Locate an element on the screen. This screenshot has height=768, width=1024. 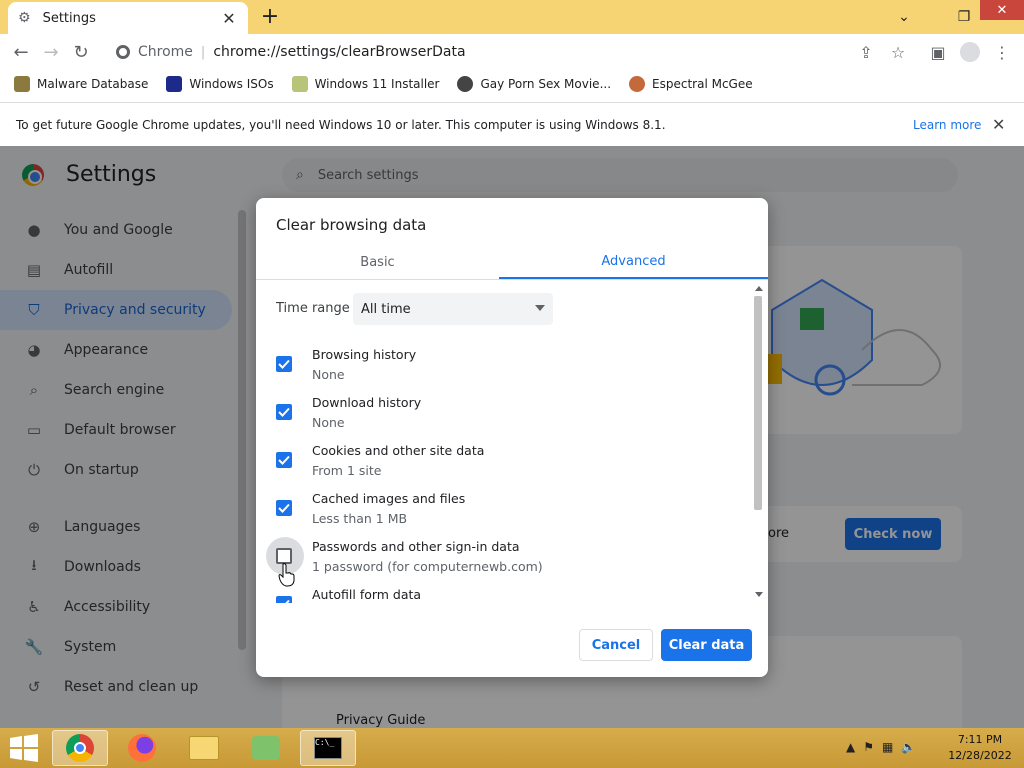
bookmark-label: Espectral McGee is located at coordinates (702, 84).